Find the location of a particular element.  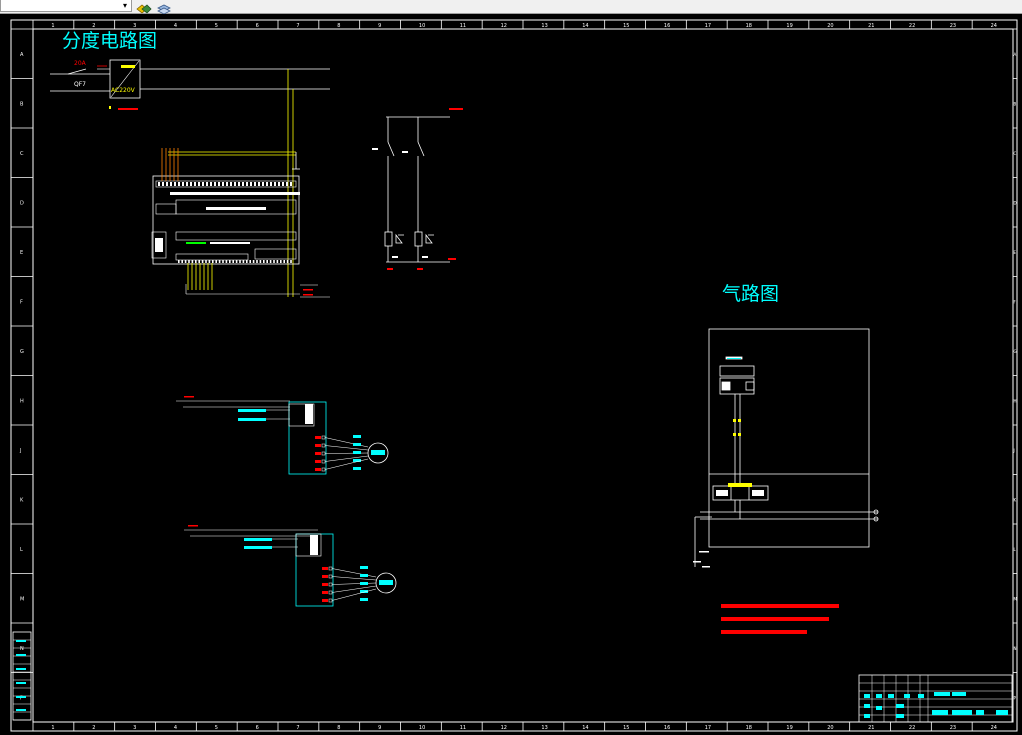

layer-properties-icon is located at coordinates (164, 7).